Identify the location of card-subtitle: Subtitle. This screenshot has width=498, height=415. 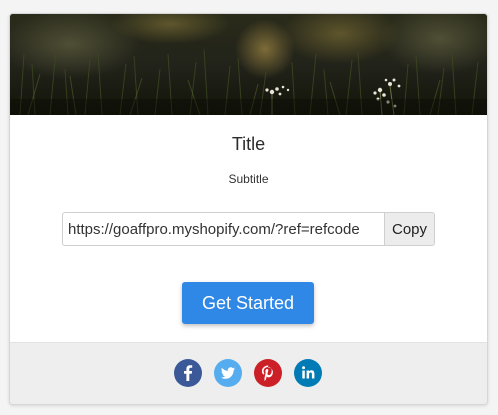
(248, 179).